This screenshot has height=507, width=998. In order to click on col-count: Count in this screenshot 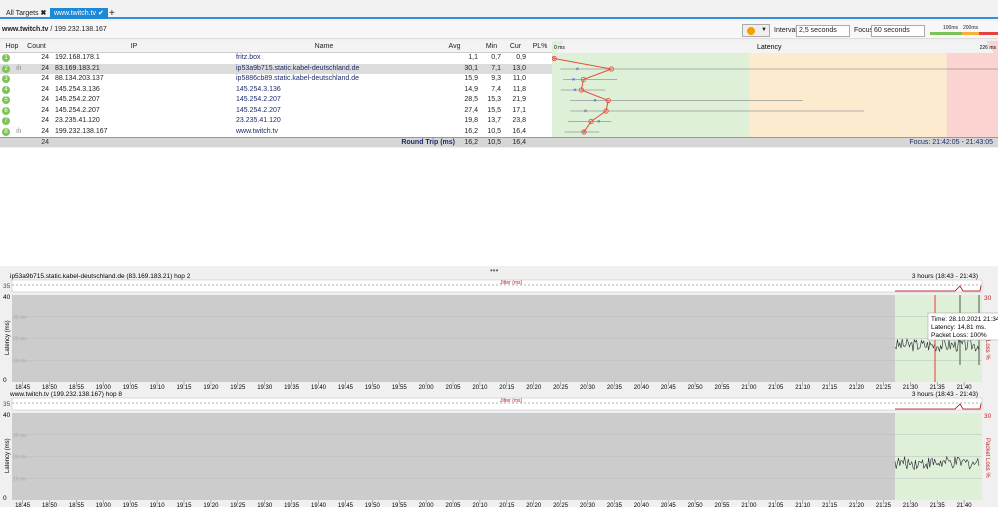, I will do `click(36, 47)`.